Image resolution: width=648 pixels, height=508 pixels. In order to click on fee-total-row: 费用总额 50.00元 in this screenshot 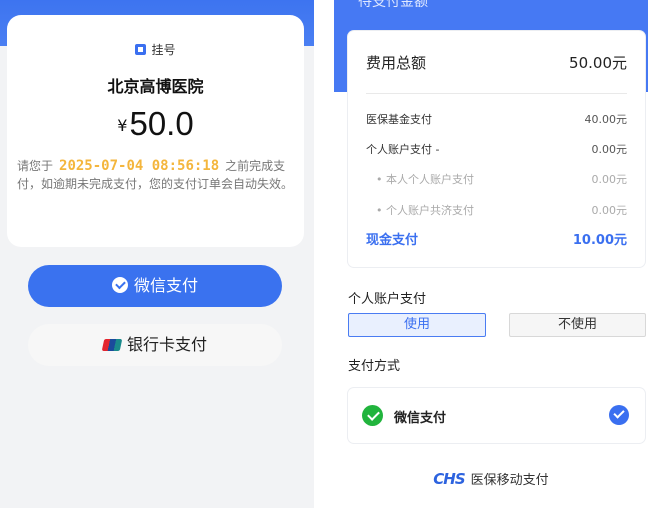, I will do `click(496, 62)`.